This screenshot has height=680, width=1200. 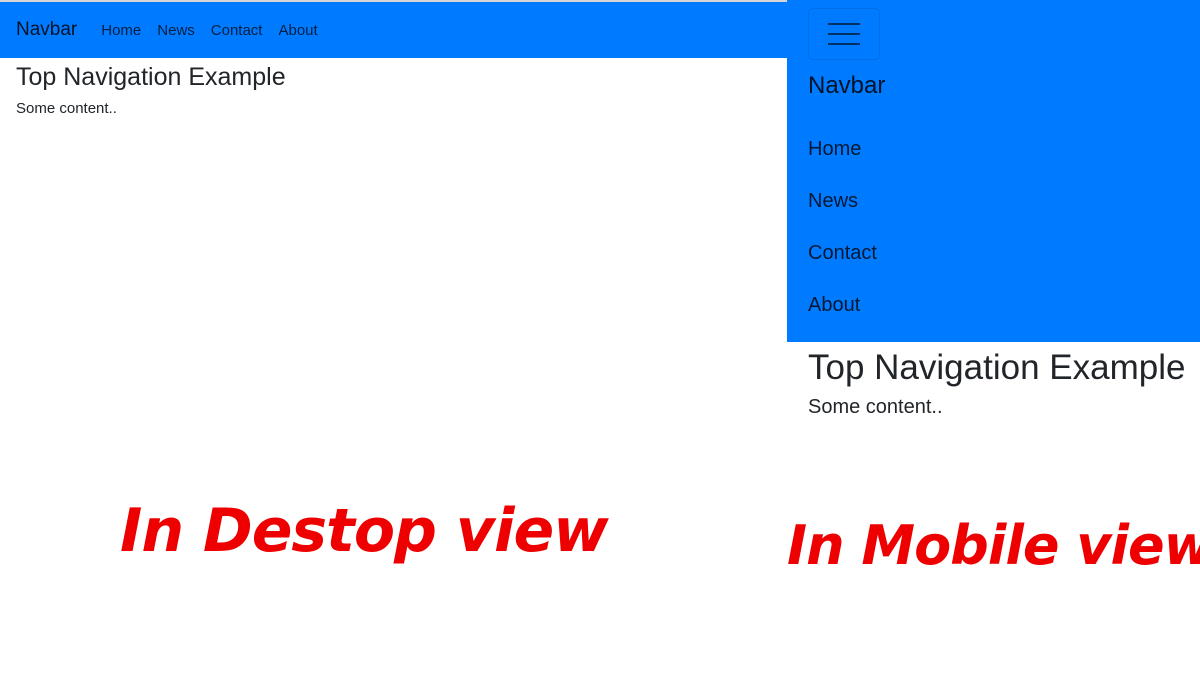 I want to click on desktop-content: Top Navigation Example Some content.., so click(x=151, y=88).